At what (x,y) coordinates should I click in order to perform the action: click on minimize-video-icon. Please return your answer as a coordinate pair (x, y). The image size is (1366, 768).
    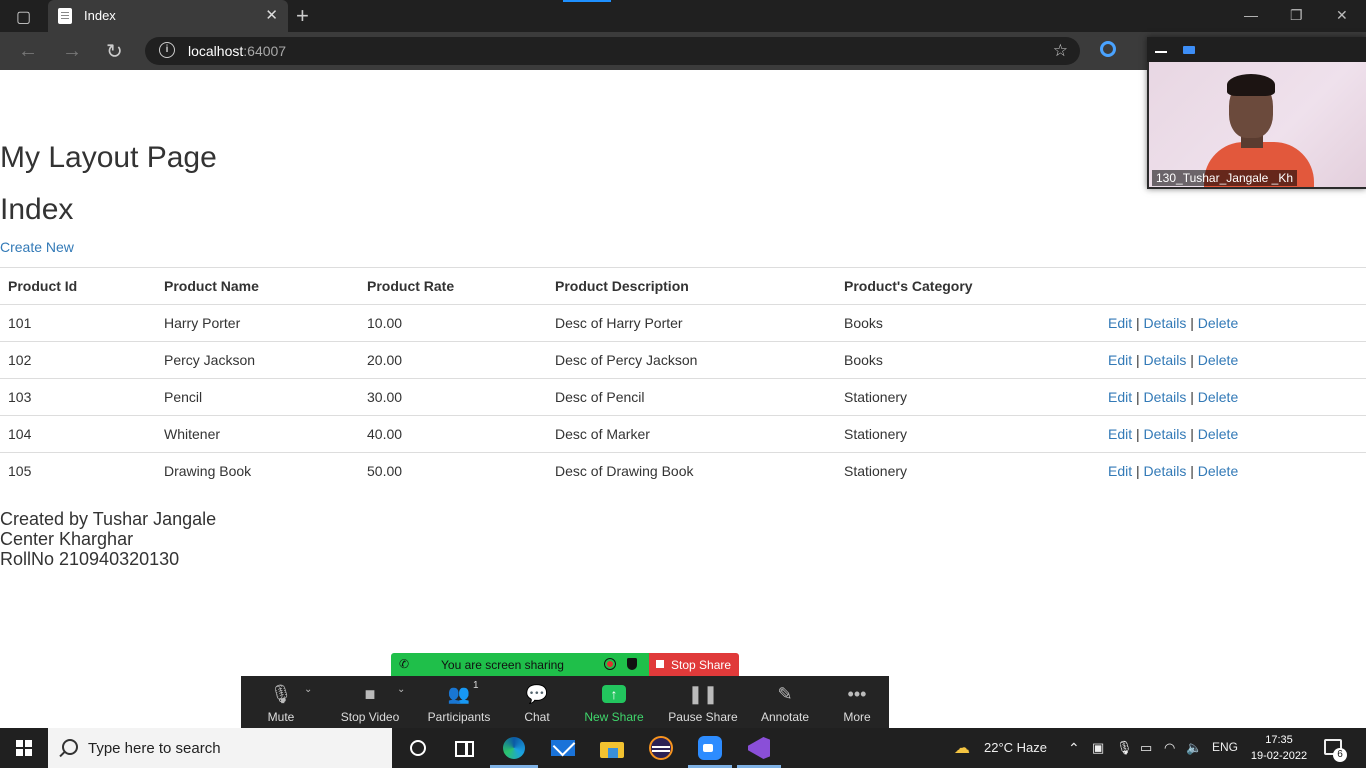
    Looking at the image, I should click on (1161, 52).